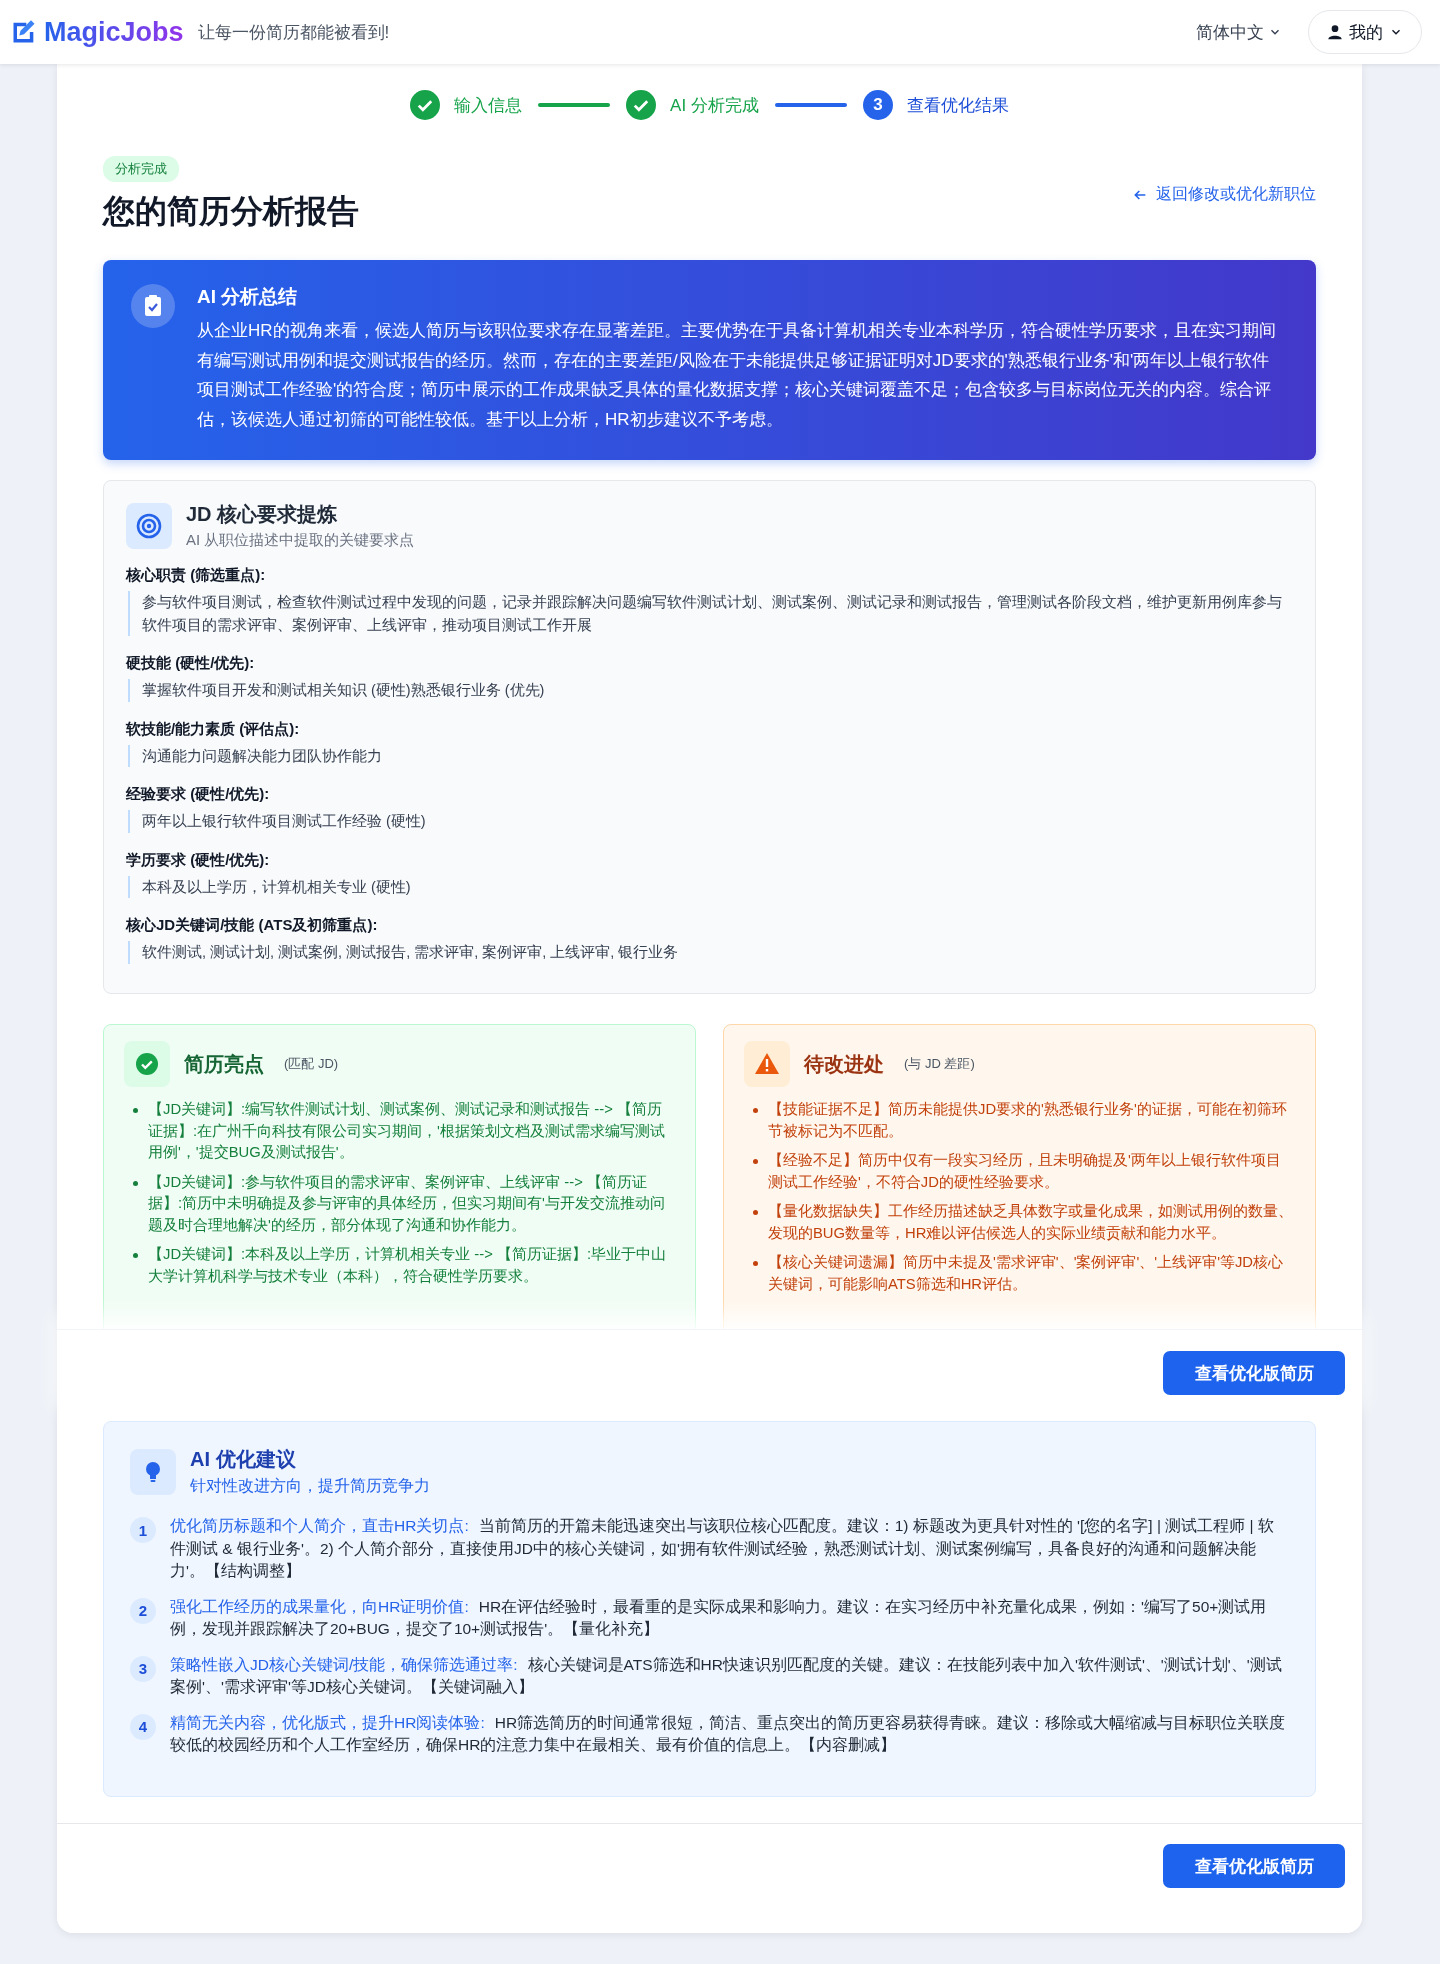 Image resolution: width=1440 pixels, height=1964 pixels. What do you see at coordinates (213, 729) in the screenshot?
I see `requirement-heading: 软技能/能力素质 (评估点):` at bounding box center [213, 729].